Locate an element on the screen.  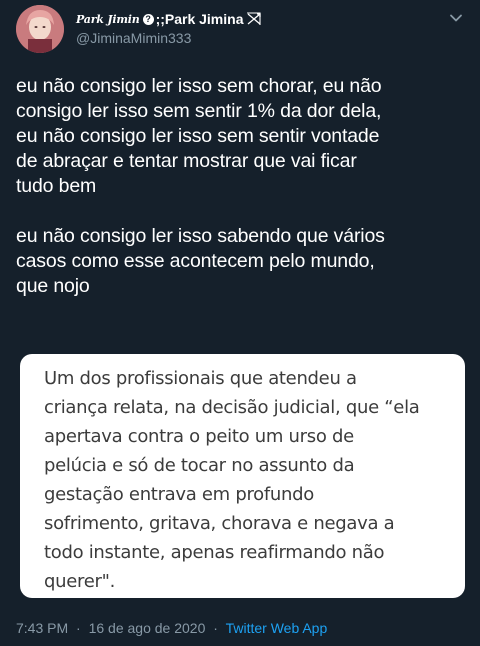
avatar is located at coordinates (40, 29).